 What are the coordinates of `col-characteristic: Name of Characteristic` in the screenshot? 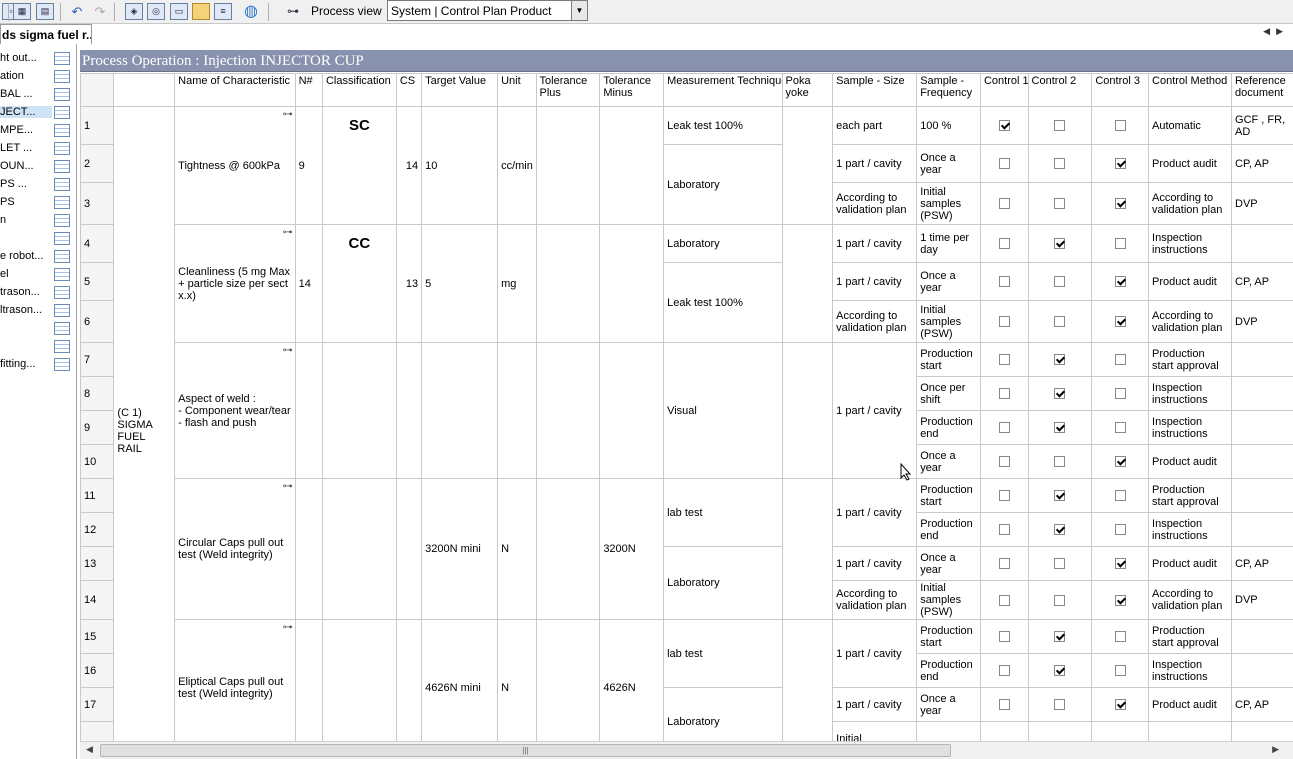 It's located at (235, 90).